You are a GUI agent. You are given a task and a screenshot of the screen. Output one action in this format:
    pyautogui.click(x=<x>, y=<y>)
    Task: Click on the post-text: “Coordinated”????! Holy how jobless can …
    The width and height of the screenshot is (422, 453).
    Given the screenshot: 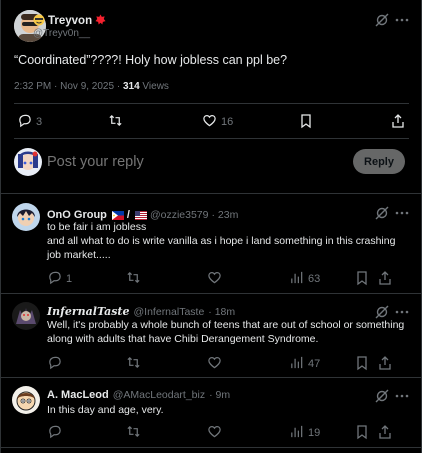 What is the action you would take?
    pyautogui.click(x=151, y=60)
    